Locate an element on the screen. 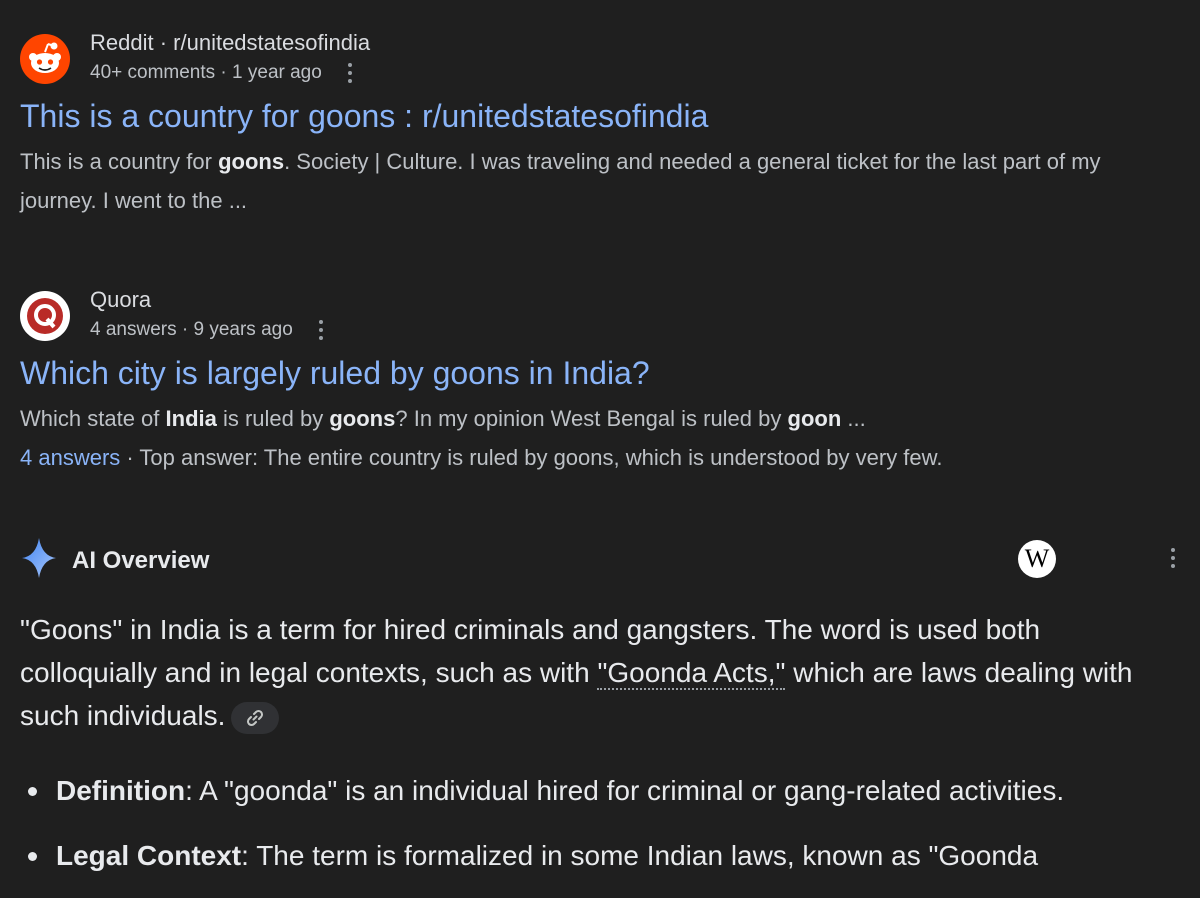  citation-link-chip is located at coordinates (255, 717).